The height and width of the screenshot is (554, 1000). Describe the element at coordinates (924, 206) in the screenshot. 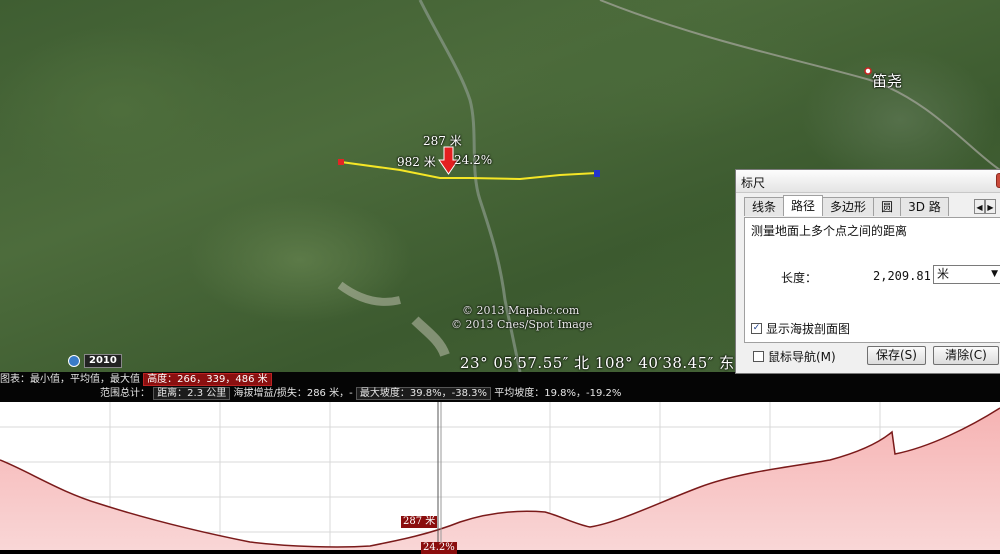

I see `tab-3d-path: 3D 路` at that location.